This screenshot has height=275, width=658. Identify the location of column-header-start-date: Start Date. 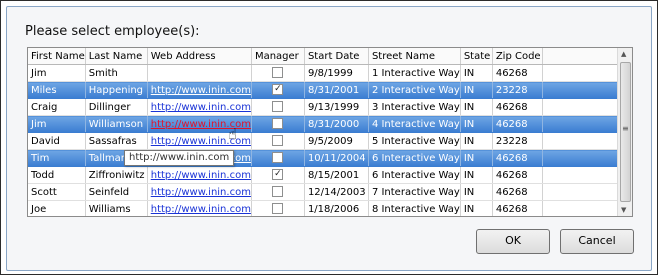
(336, 56).